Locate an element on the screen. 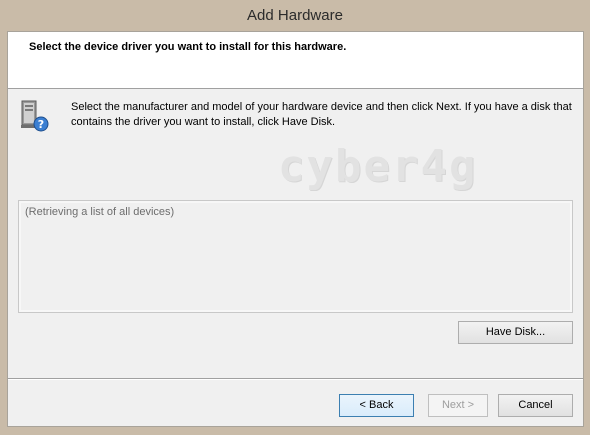 The image size is (590, 435). window-title: Add Hardware is located at coordinates (295, 15).